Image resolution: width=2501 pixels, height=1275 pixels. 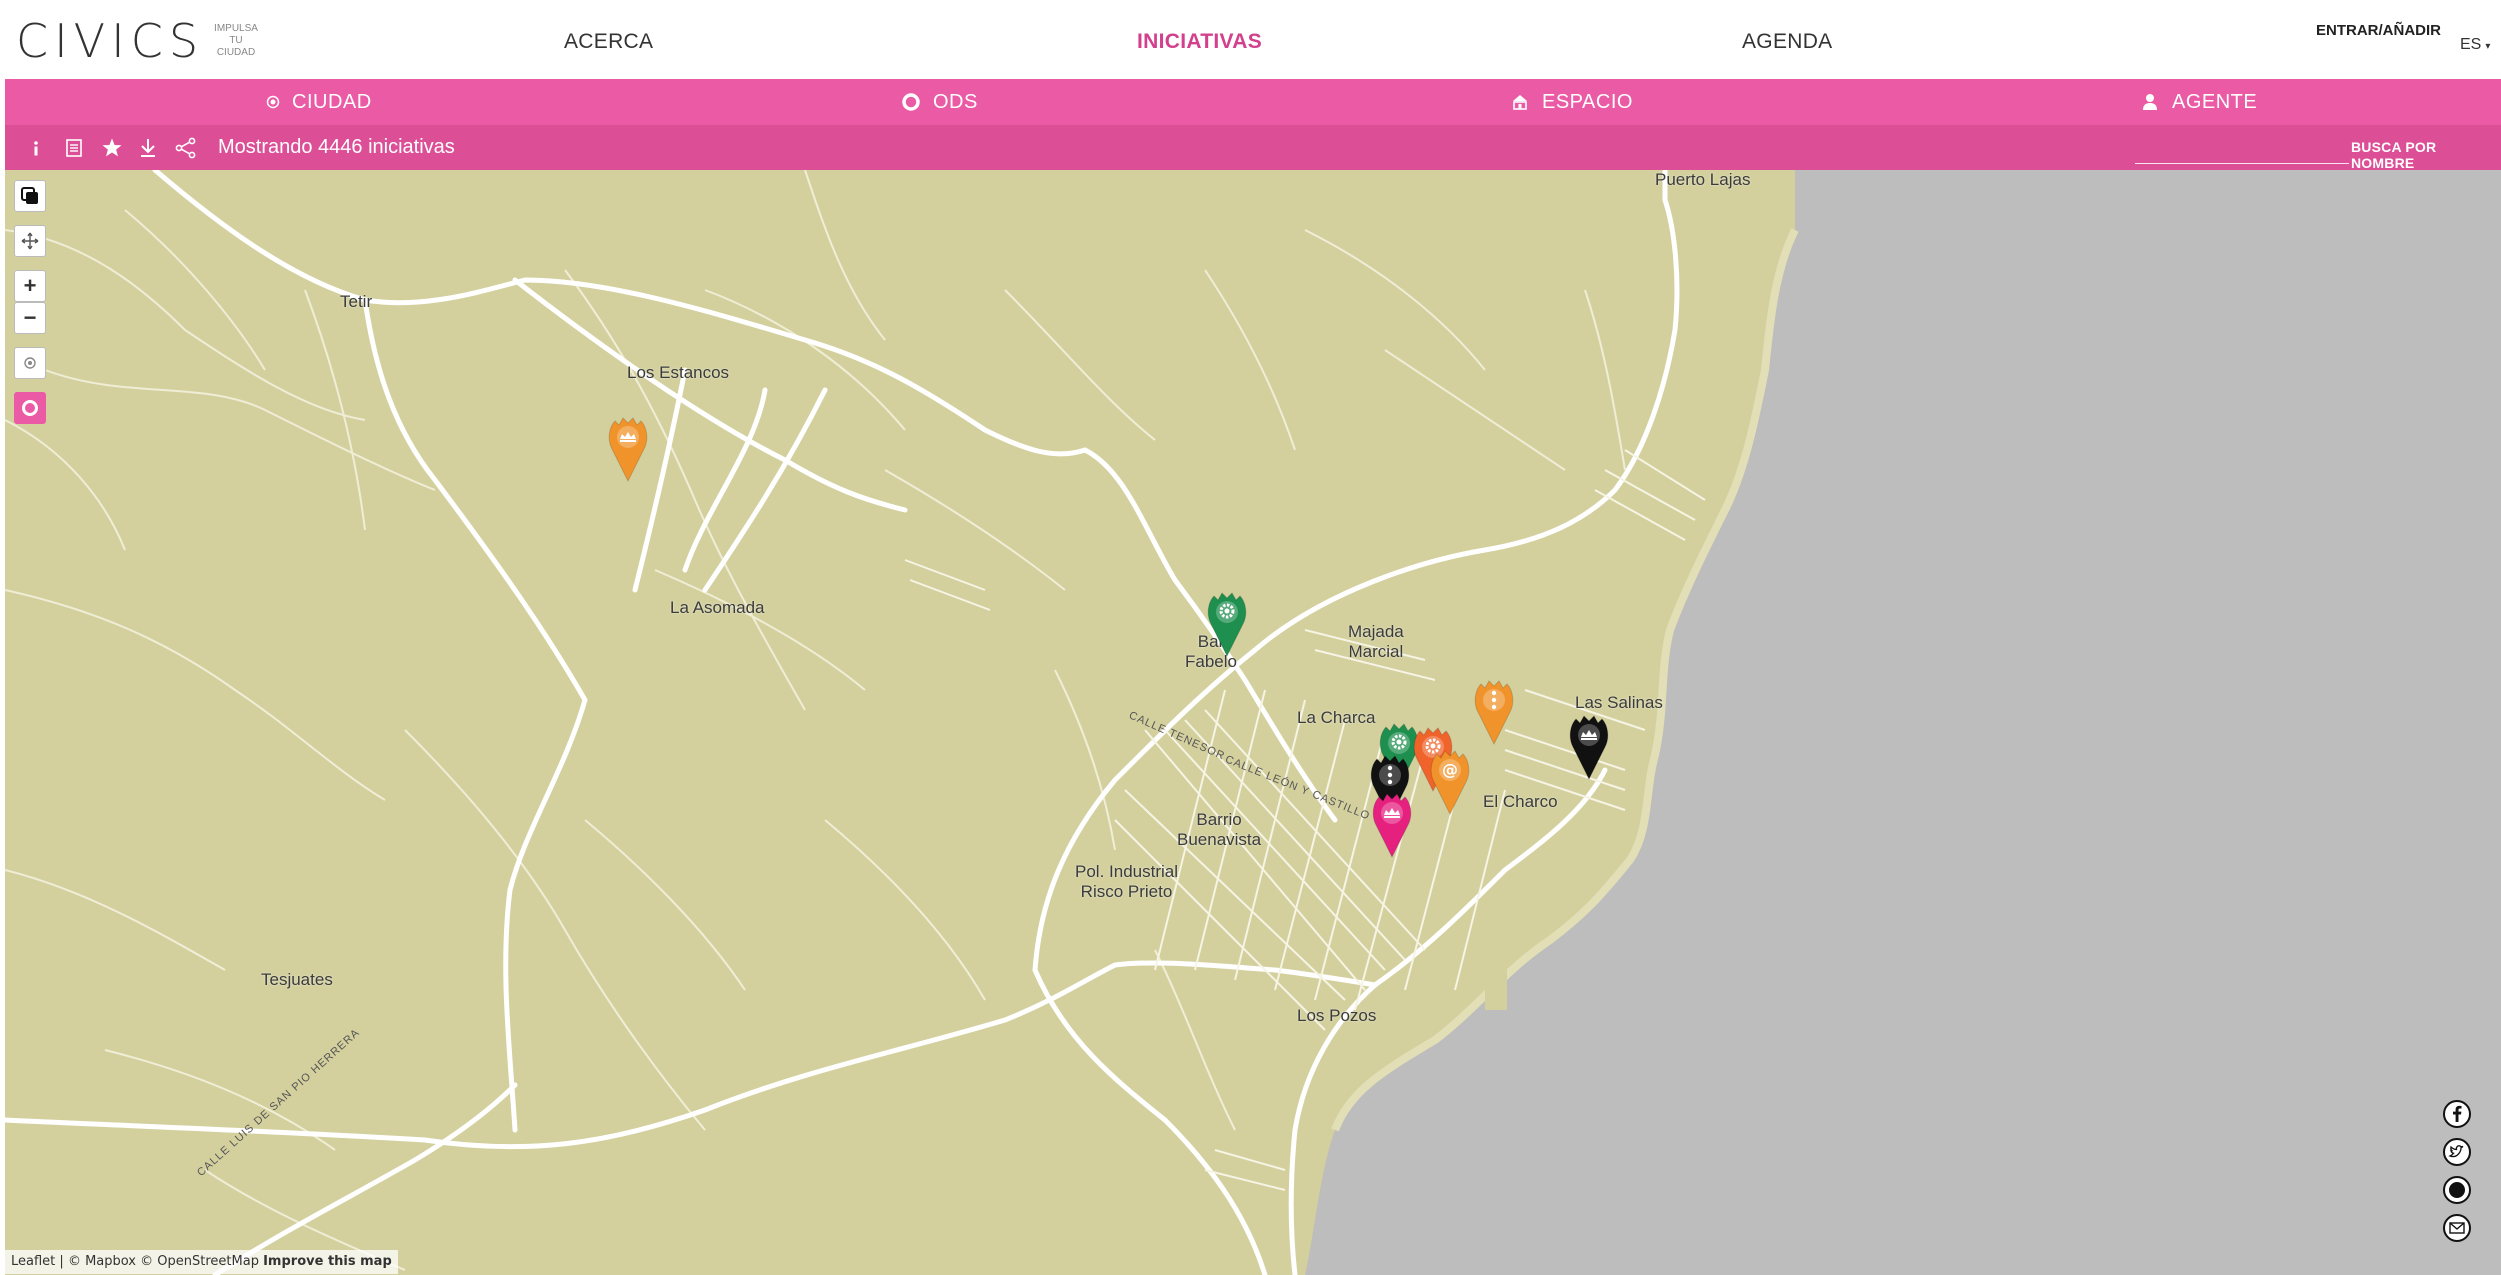 I want to click on logo-tagline-line: TU, so click(x=236, y=40).